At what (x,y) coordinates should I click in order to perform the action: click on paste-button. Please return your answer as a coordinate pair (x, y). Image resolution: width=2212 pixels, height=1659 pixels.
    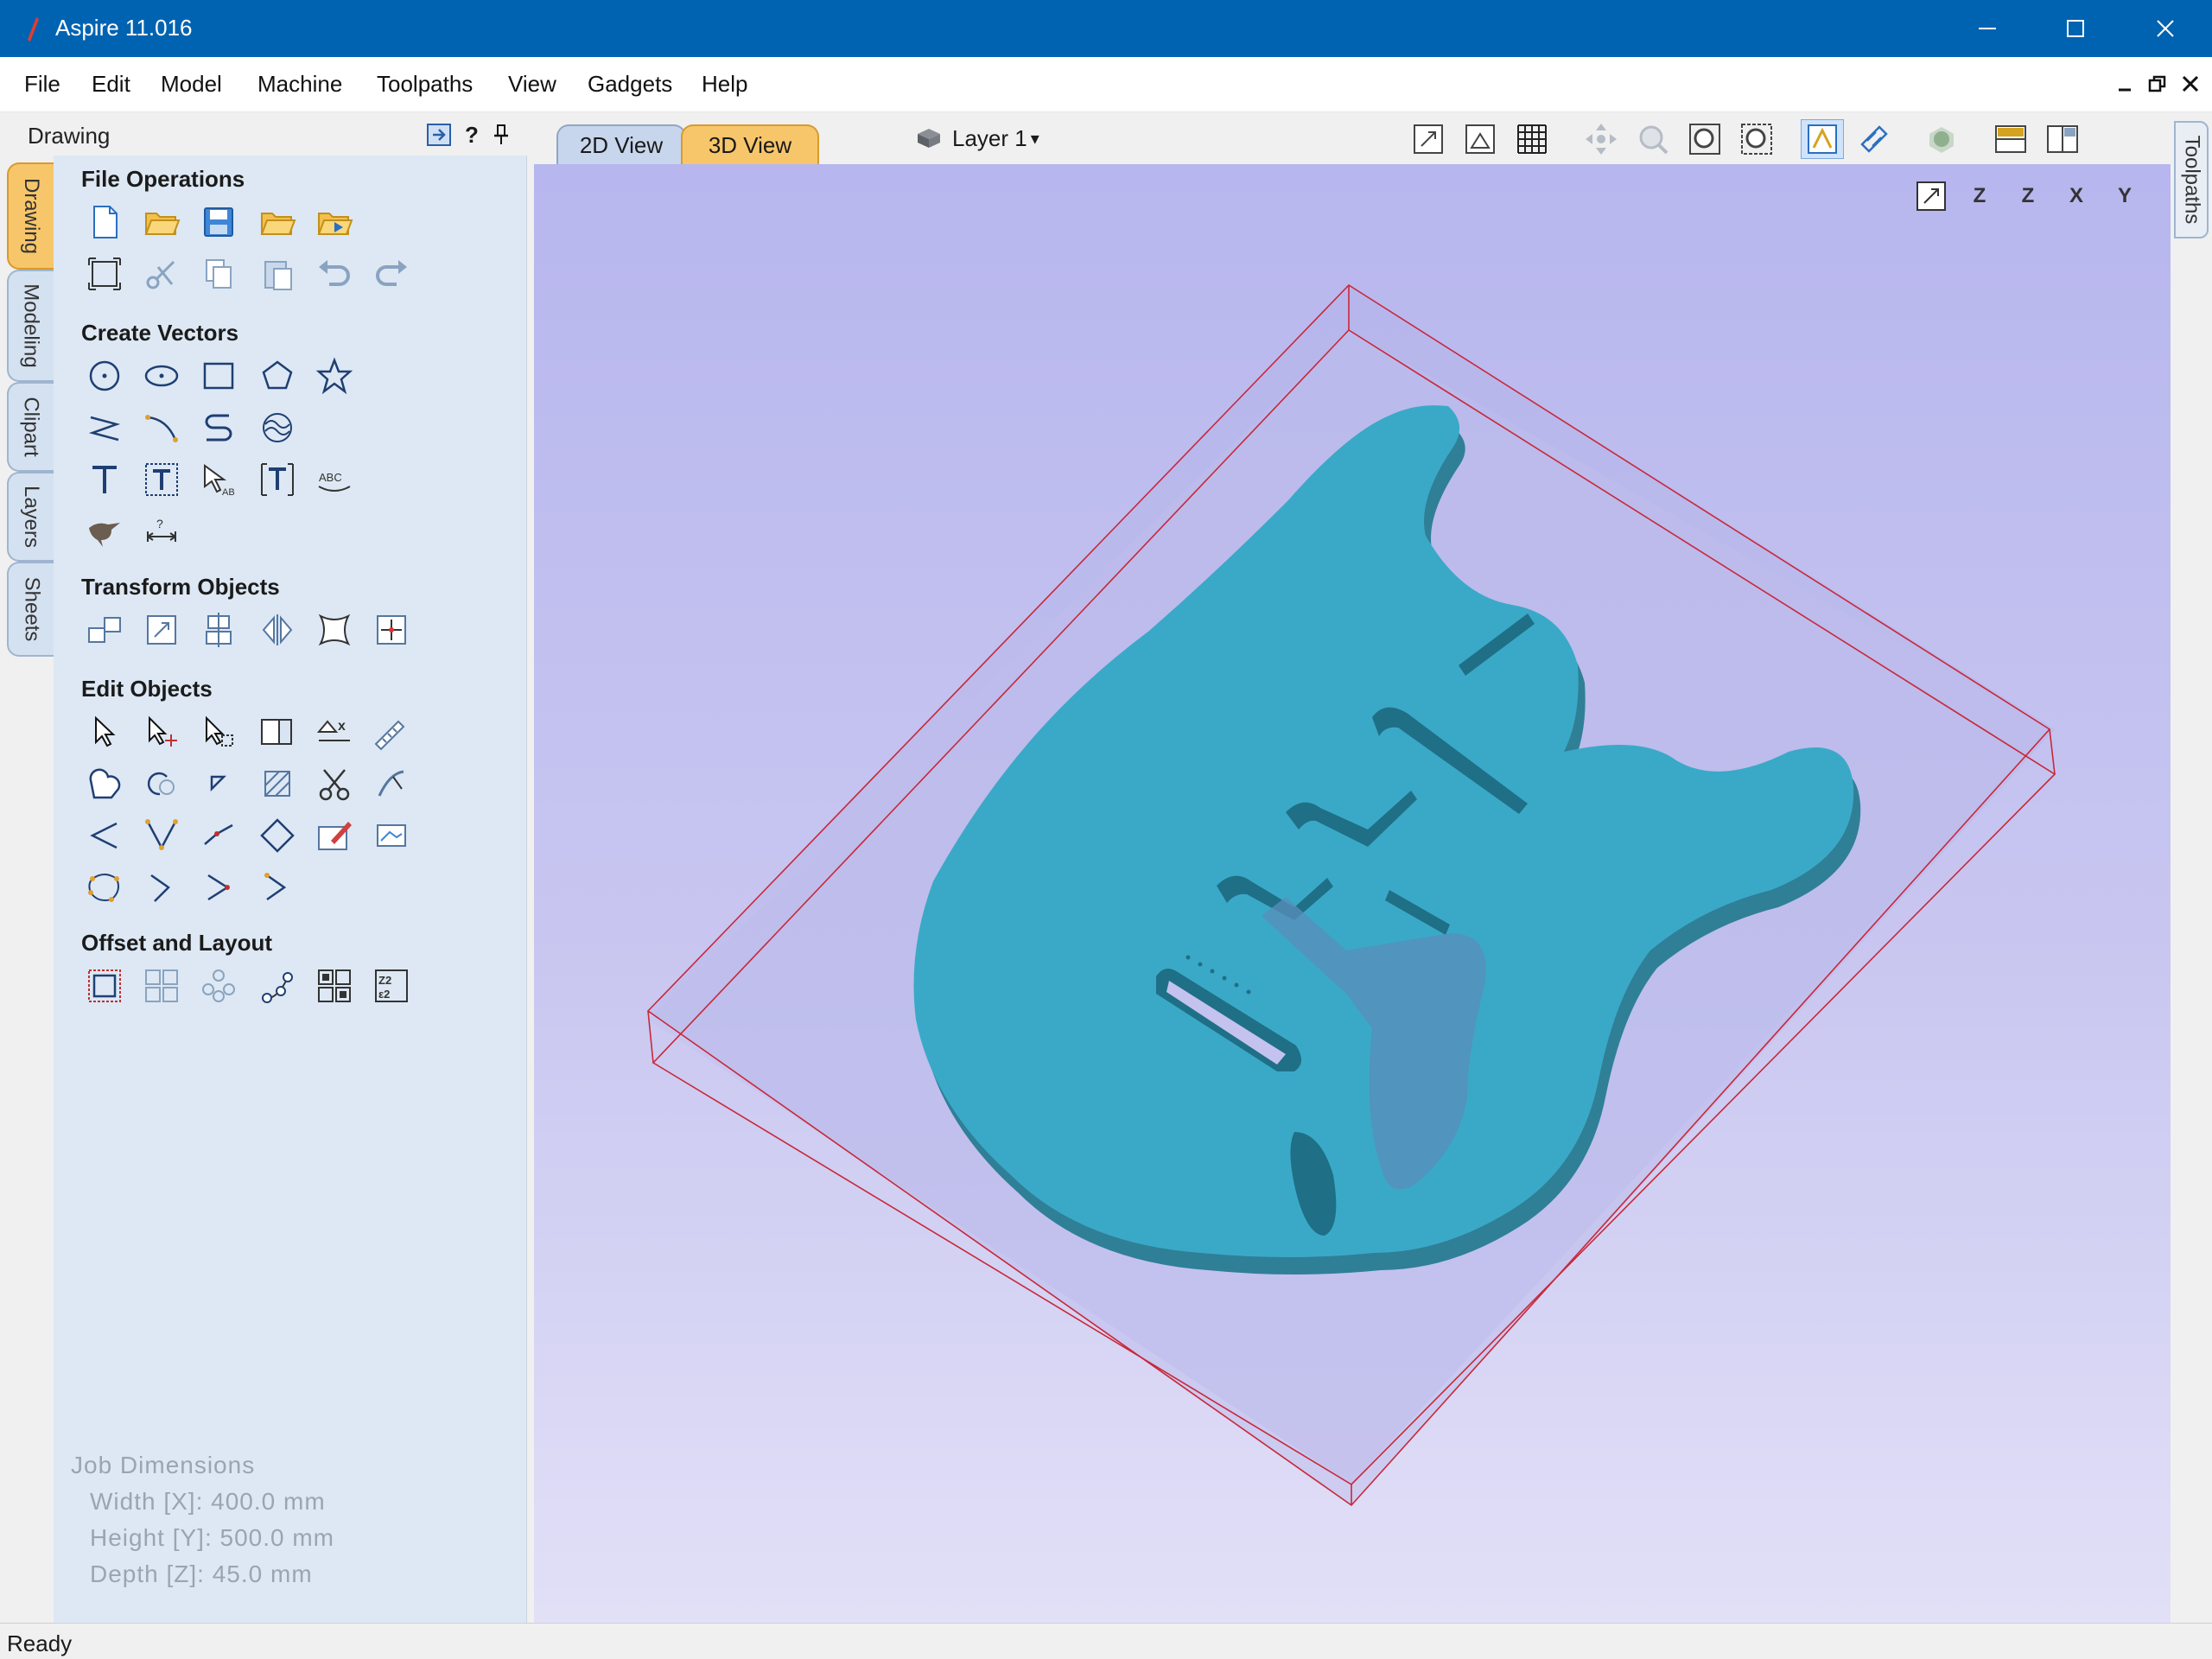
    Looking at the image, I should click on (277, 274).